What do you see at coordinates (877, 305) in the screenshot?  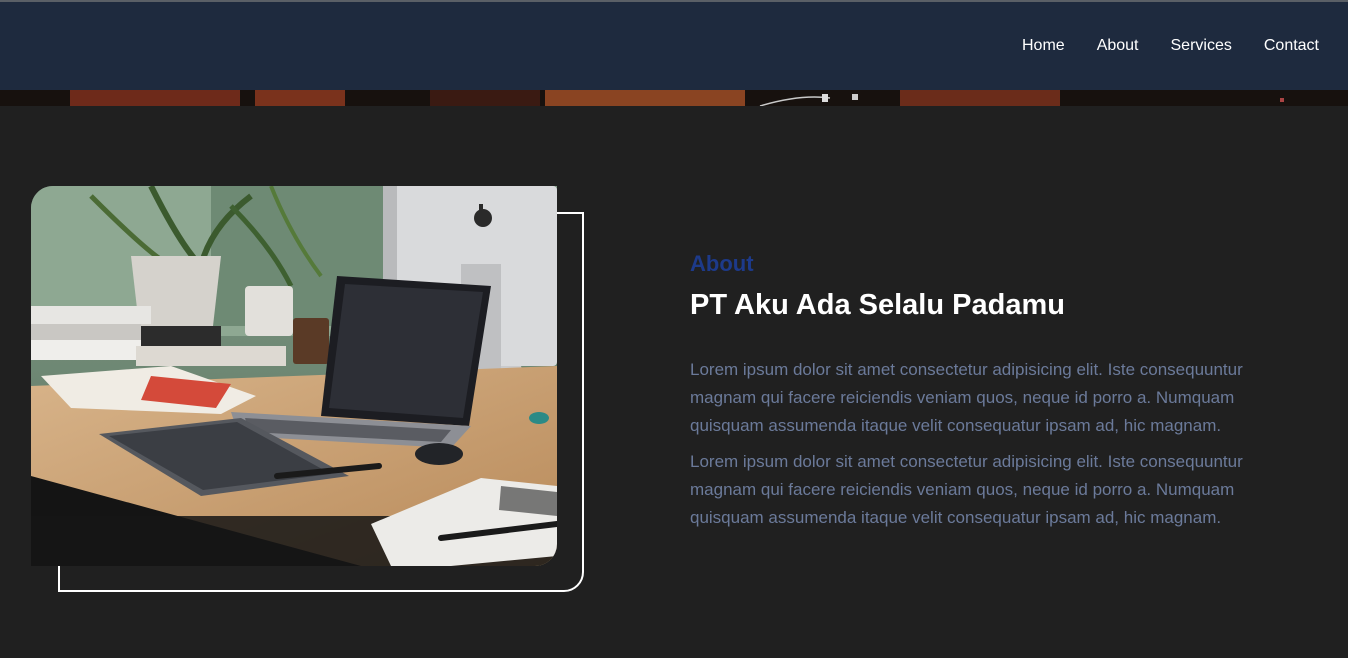 I see `company-title: PT Aku Ada Selalu Padamu` at bounding box center [877, 305].